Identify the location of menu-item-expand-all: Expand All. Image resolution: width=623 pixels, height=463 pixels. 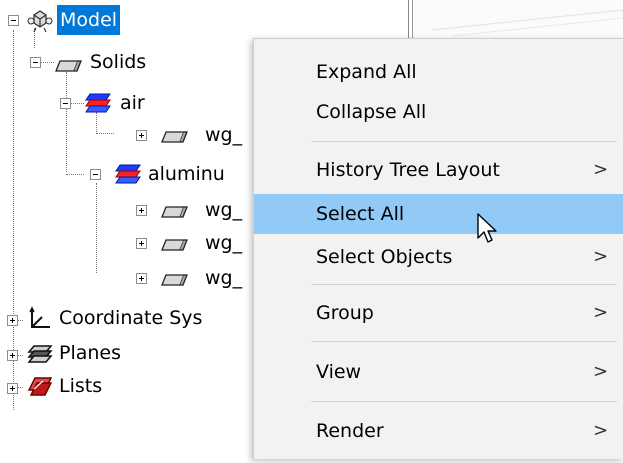
(438, 72).